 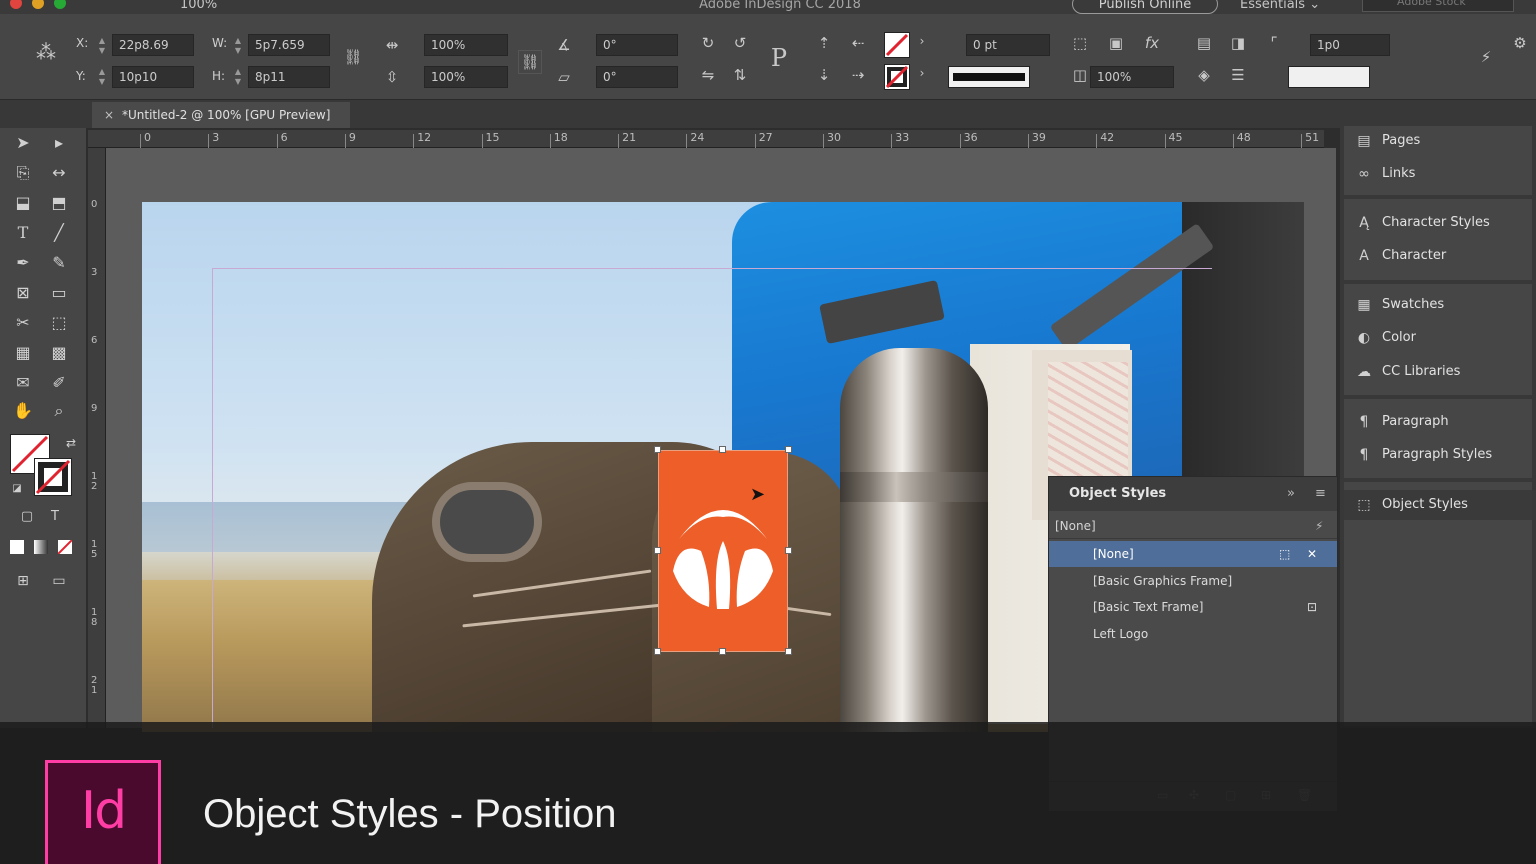 I want to click on constrain-proportions-icon: ⛓, so click(x=353, y=57).